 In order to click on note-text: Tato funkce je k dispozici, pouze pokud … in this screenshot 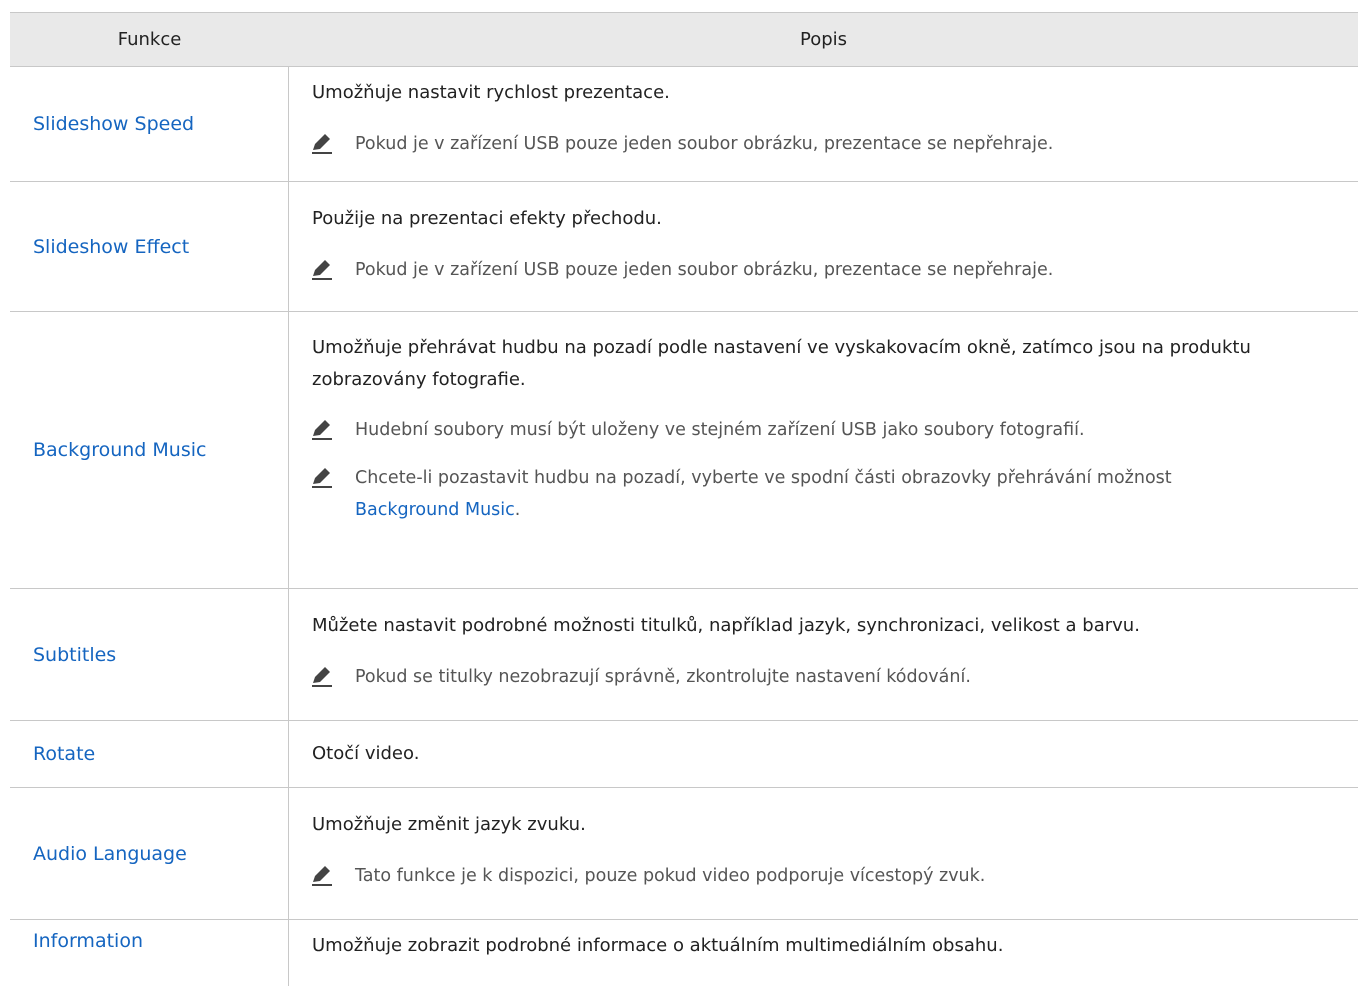, I will do `click(670, 876)`.